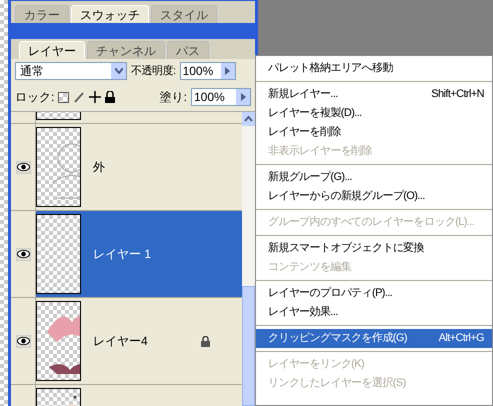 This screenshot has width=493, height=406. Describe the element at coordinates (52, 50) in the screenshot. I see `palette-tab: レイヤー` at that location.